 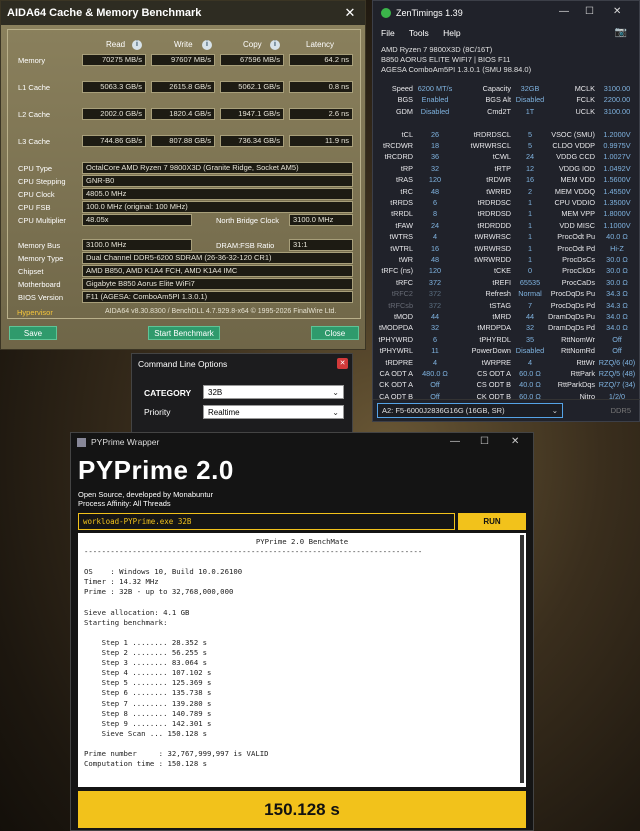 I want to click on l1-latency: 0.8 ns, so click(x=321, y=87).